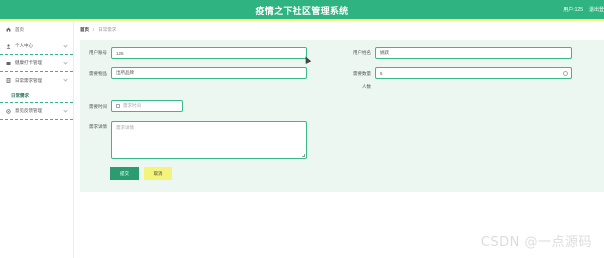 Image resolution: width=604 pixels, height=258 pixels. Describe the element at coordinates (118, 106) in the screenshot. I see `calendar-icon` at that location.